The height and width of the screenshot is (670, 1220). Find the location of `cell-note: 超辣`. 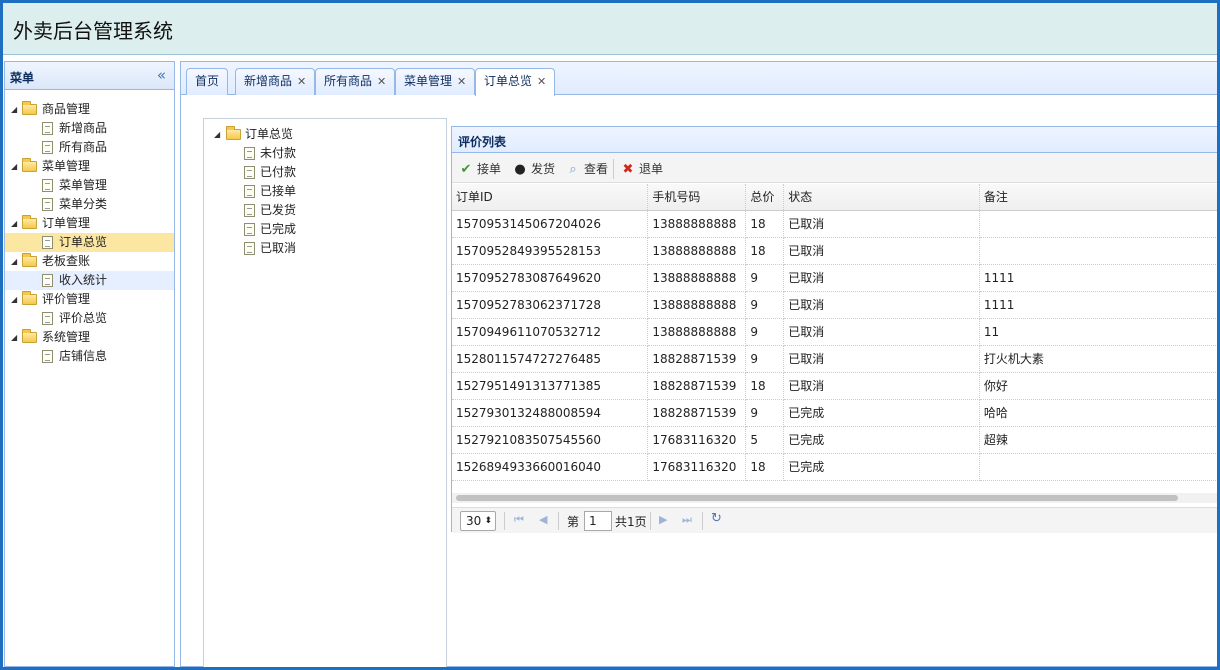

cell-note: 超辣 is located at coordinates (1098, 440).